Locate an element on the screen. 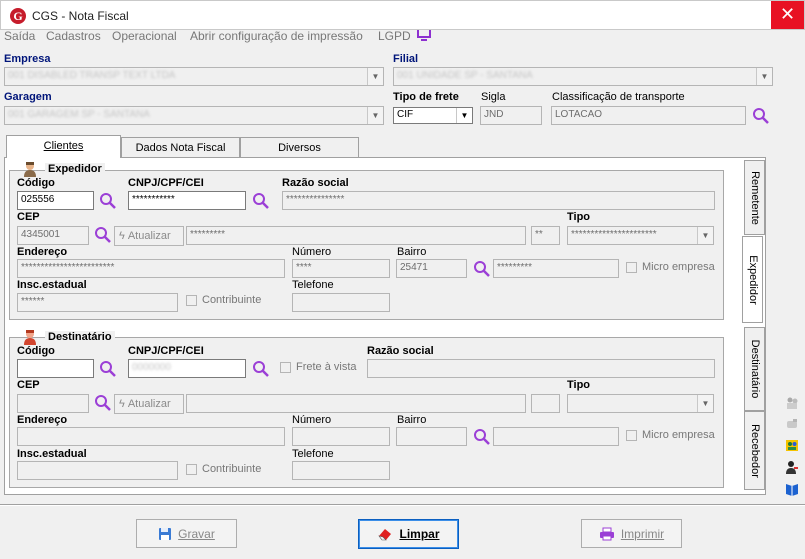  tab-recebedor: Recebedor is located at coordinates (754, 450).